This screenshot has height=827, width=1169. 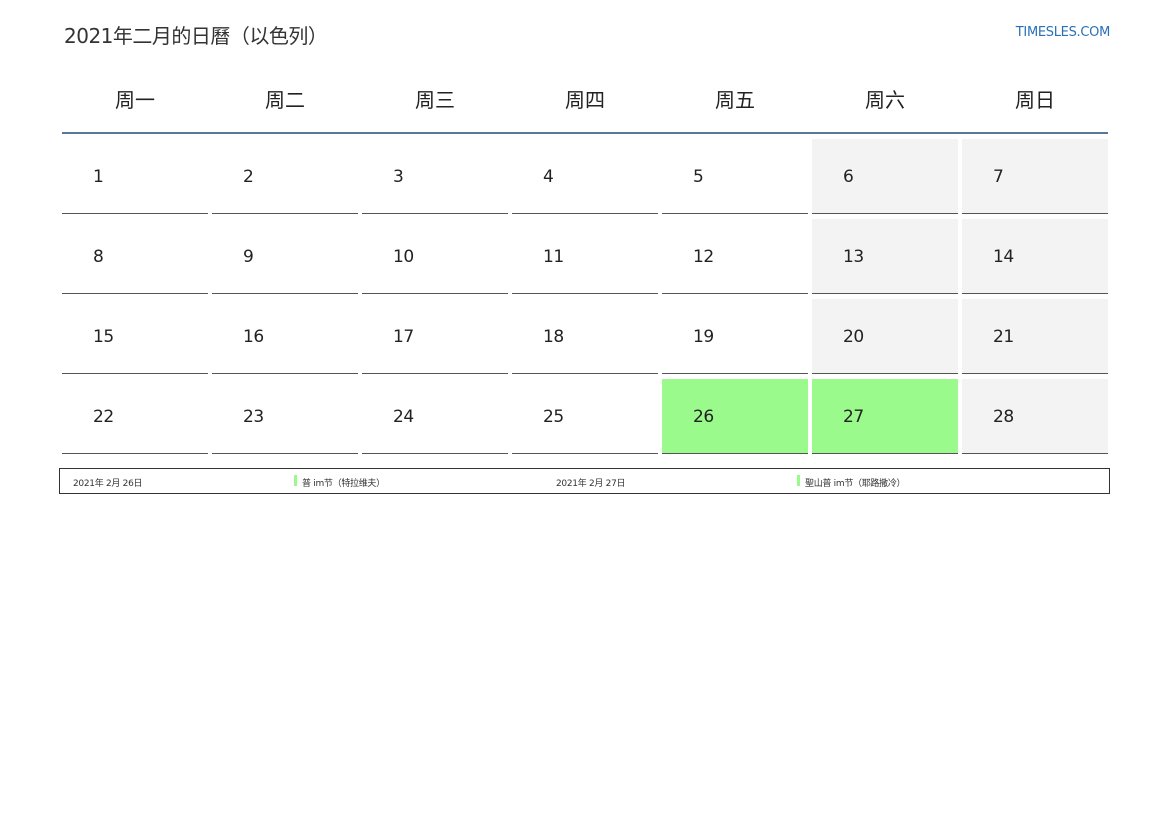 I want to click on day-cell: 12, so click(x=735, y=256).